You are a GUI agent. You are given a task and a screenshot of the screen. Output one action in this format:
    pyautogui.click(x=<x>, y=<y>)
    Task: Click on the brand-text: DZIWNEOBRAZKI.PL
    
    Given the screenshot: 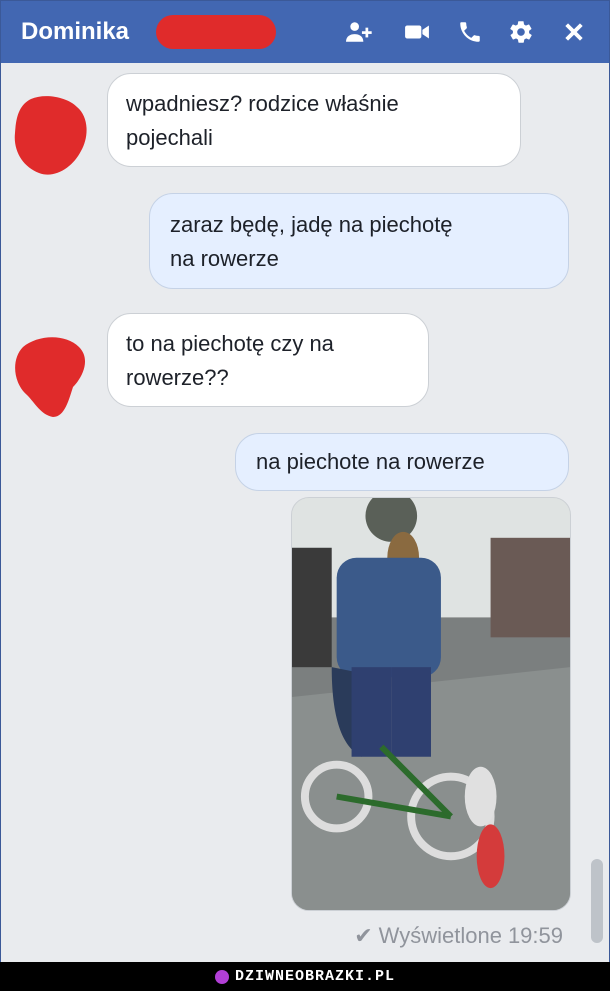 What is the action you would take?
    pyautogui.click(x=315, y=976)
    